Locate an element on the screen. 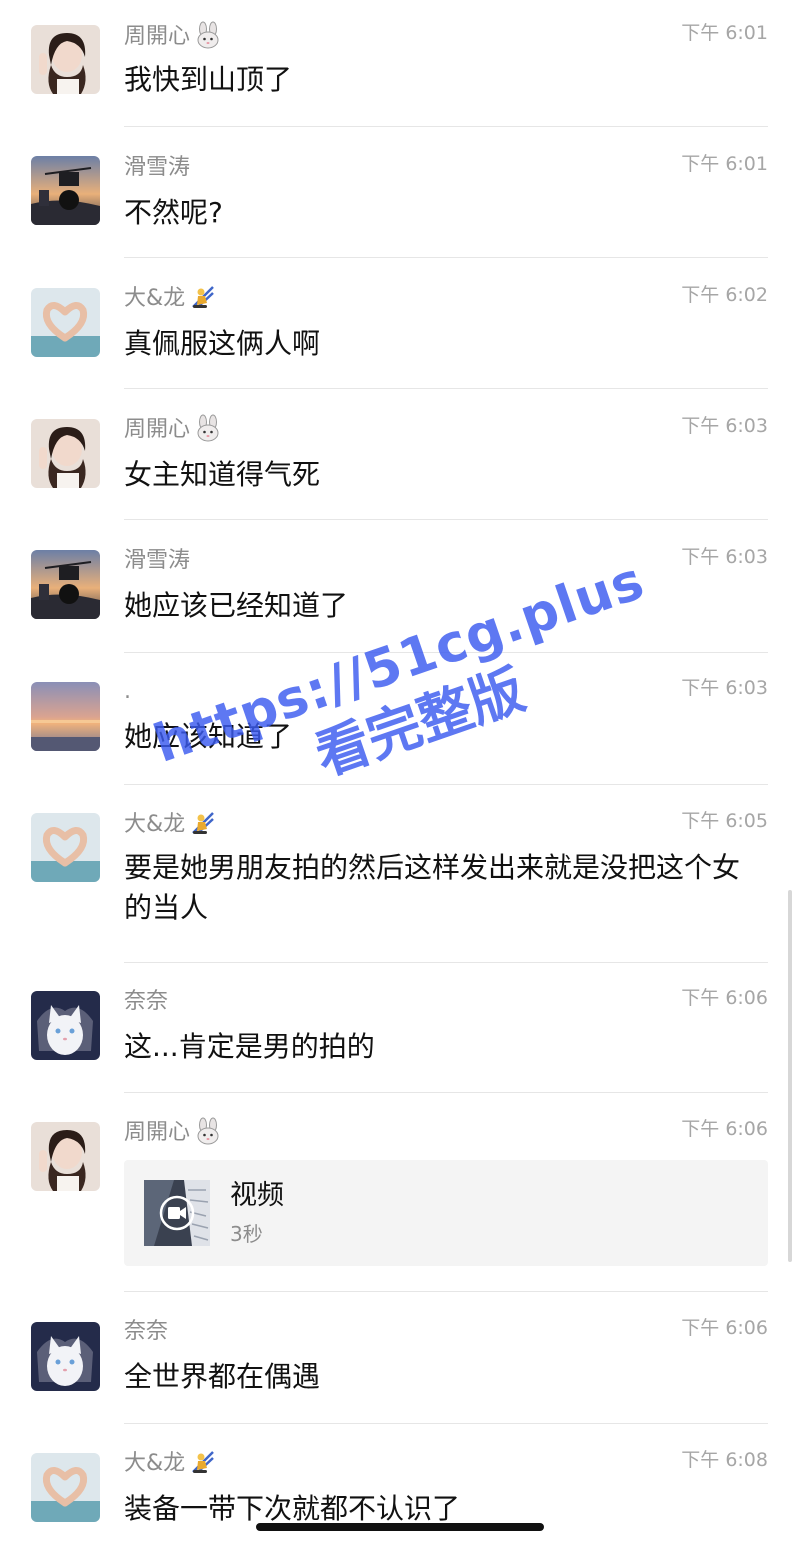 This screenshot has height=1549, width=800. message-item: 奈奈 下午 6:06 全世界都在偶遇 is located at coordinates (400, 1358).